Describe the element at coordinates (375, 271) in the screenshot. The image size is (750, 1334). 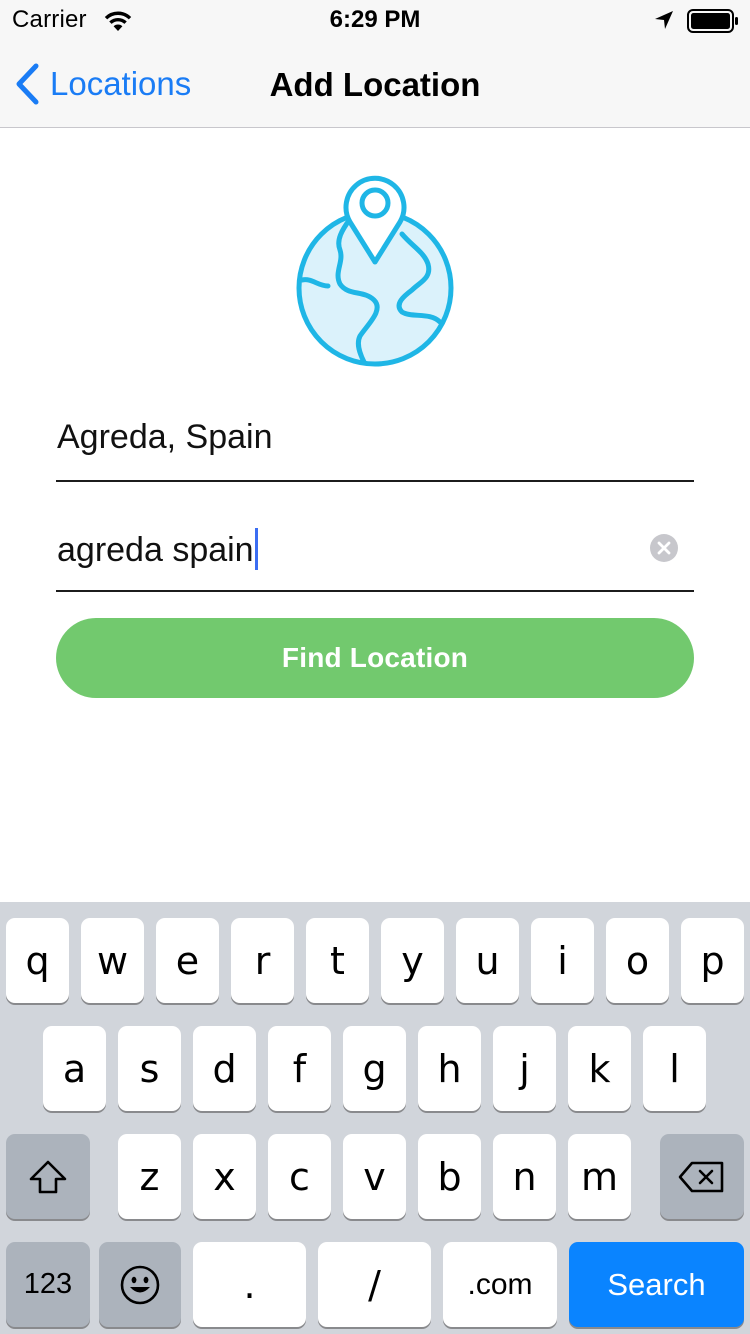
I see `globe-pin-icon` at that location.